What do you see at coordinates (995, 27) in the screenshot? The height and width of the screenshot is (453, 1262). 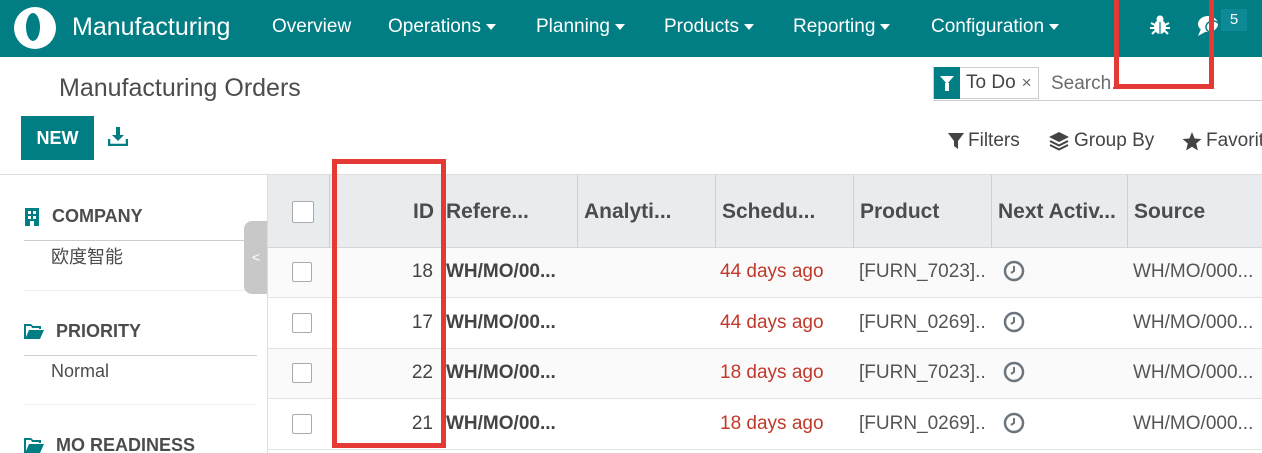 I see `menu-configuration: Configuration` at bounding box center [995, 27].